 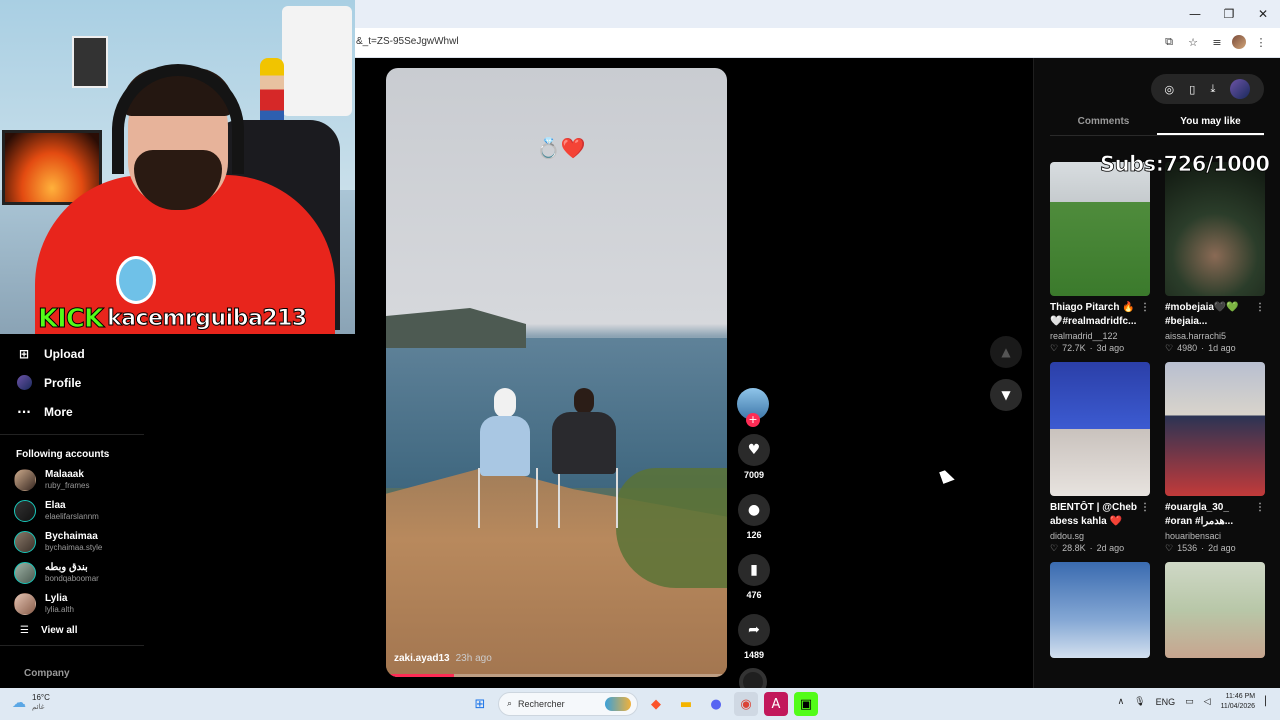 What do you see at coordinates (63, 382) in the screenshot?
I see `nav-profile-label: Profile` at bounding box center [63, 382].